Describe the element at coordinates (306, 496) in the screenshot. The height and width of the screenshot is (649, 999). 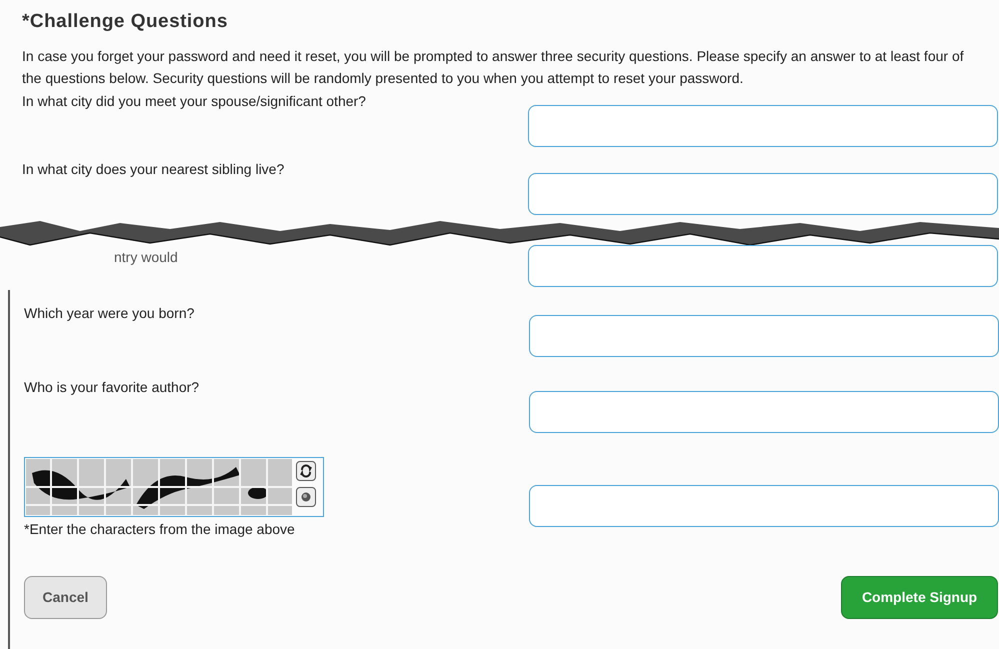
I see `speaker-icon` at that location.